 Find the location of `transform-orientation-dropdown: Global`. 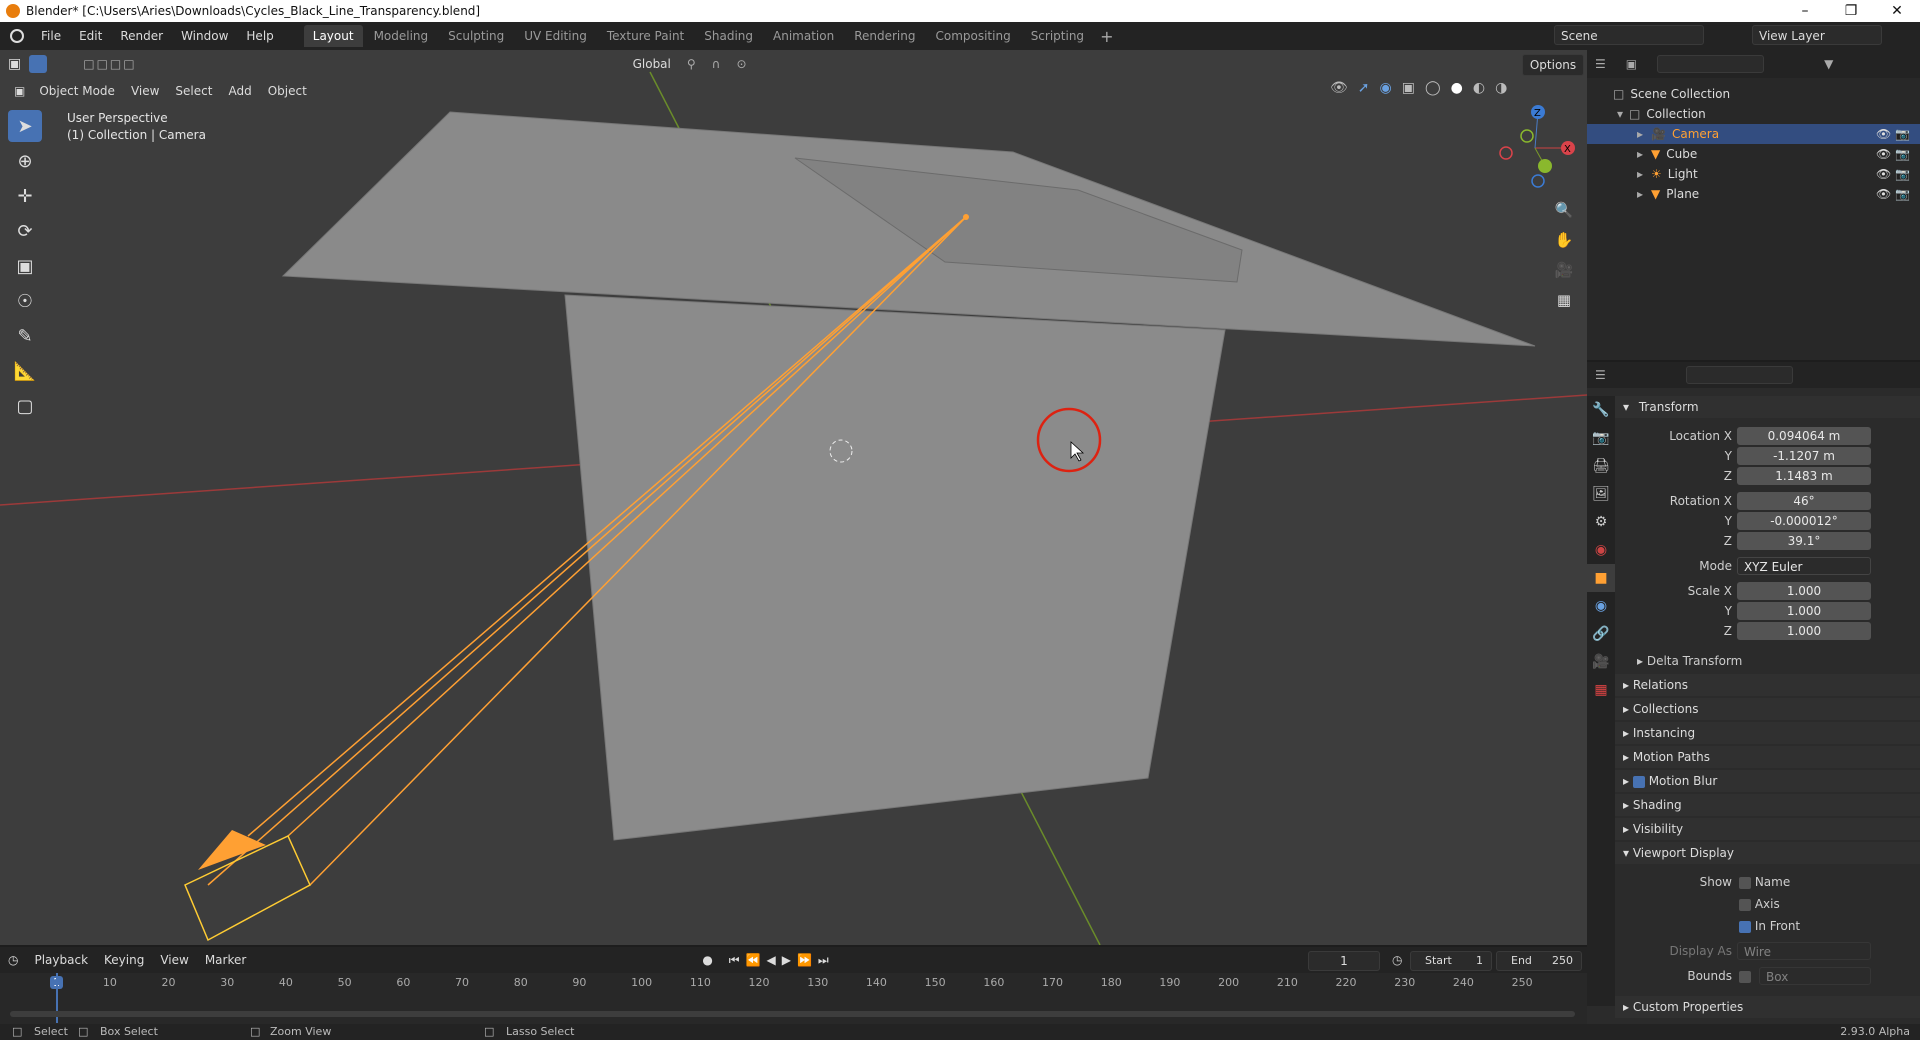

transform-orientation-dropdown: Global is located at coordinates (652, 64).